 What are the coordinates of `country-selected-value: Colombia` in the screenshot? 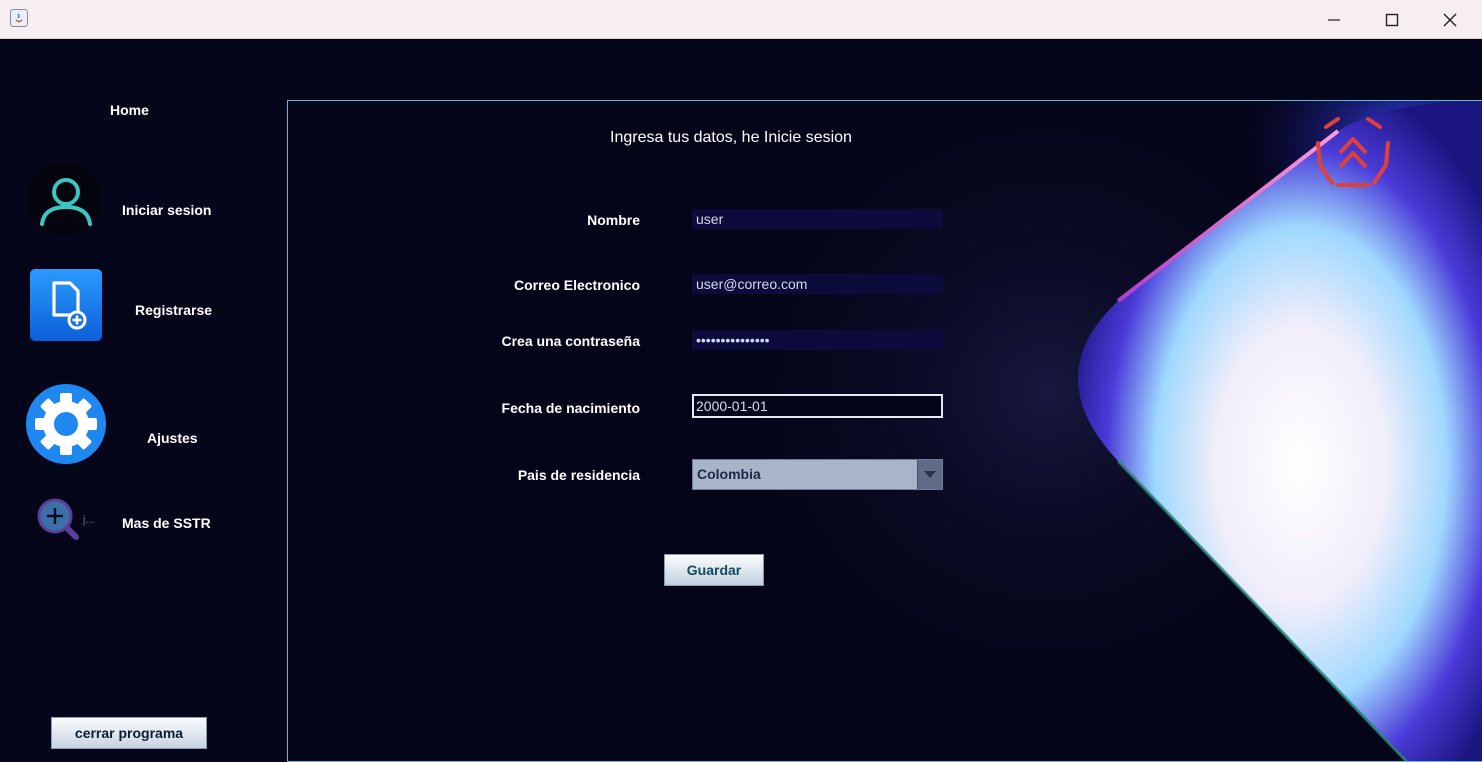 It's located at (729, 474).